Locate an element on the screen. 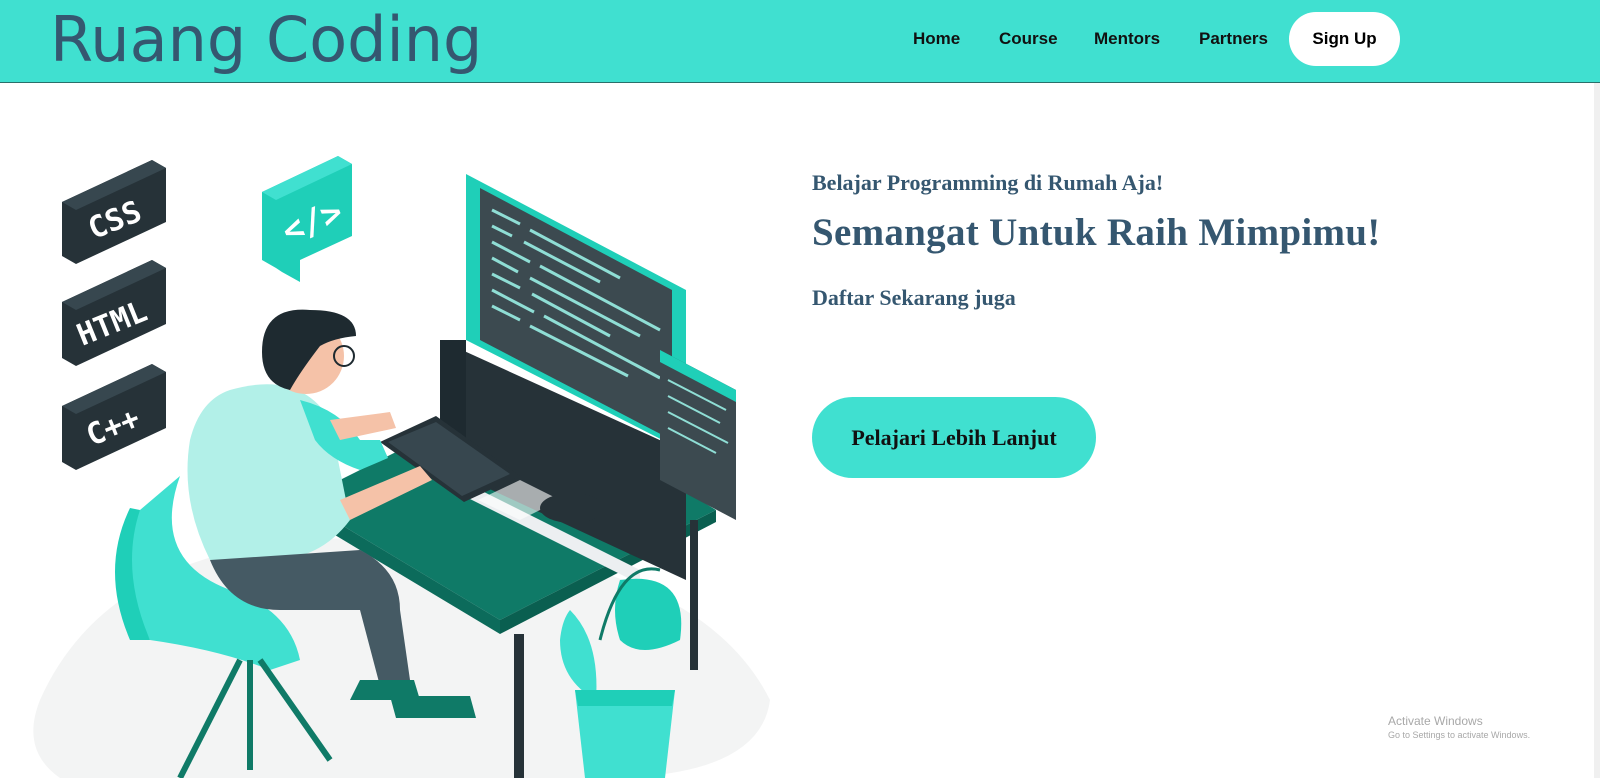  learn-more-button: Pelajari Lebih Lanjut is located at coordinates (954, 437).